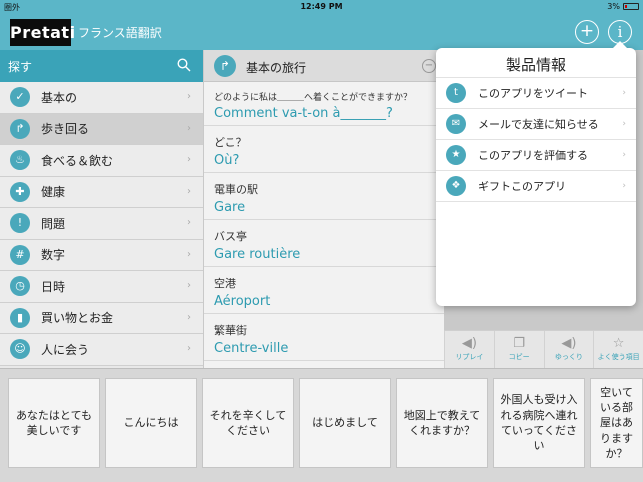  I want to click on popover-item-label: メールで友達に知らせる, so click(538, 124).